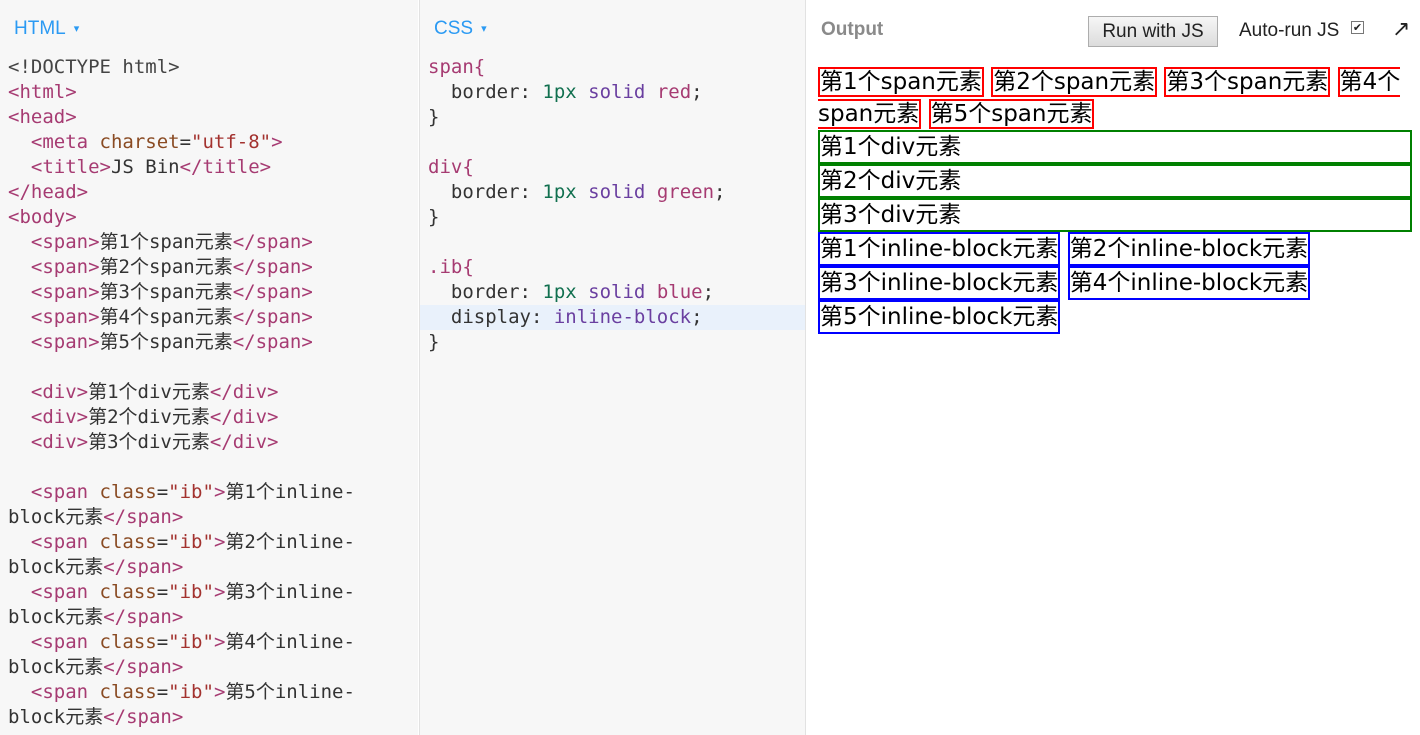 The height and width of the screenshot is (735, 1420). I want to click on code-line: <span>第1个span元素</span>, so click(209, 242).